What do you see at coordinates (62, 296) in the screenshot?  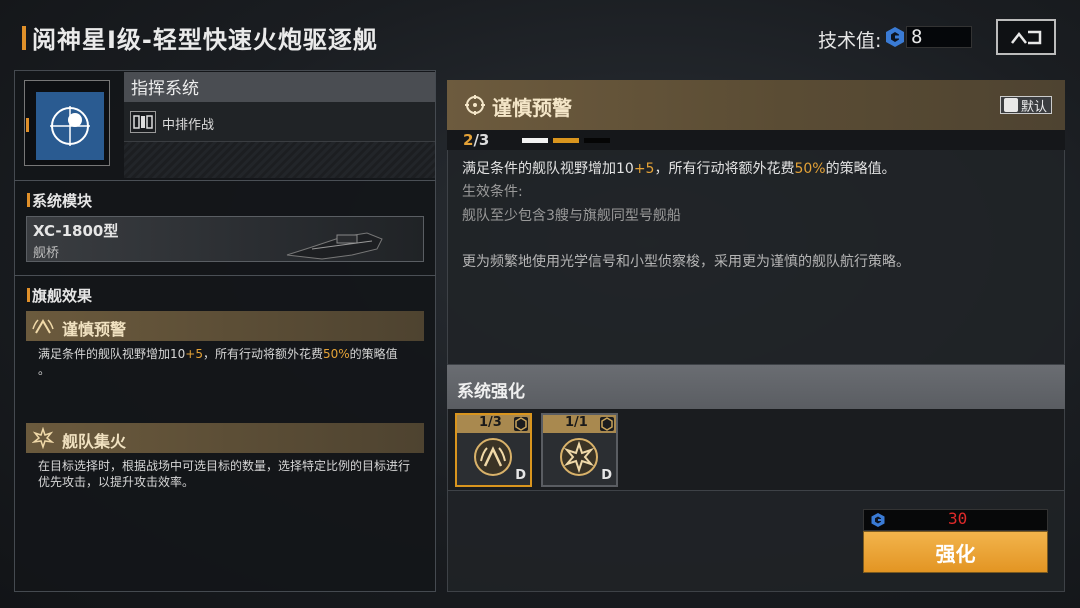 I see `flagship-section-title: 旗舰效果` at bounding box center [62, 296].